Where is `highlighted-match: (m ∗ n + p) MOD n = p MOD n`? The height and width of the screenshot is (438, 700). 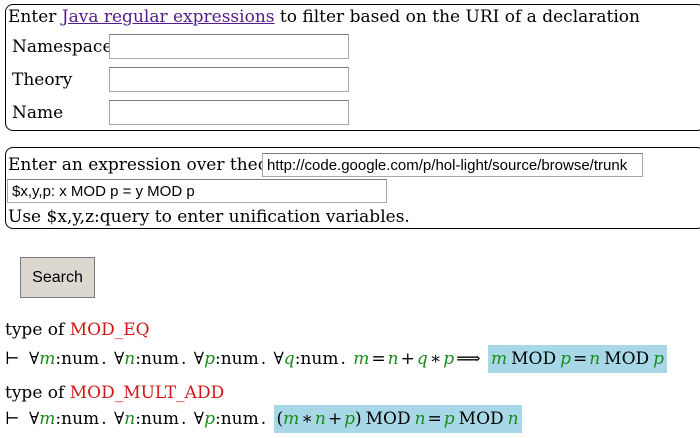
highlighted-match: (m ∗ n + p) MOD n = p MOD n is located at coordinates (397, 419).